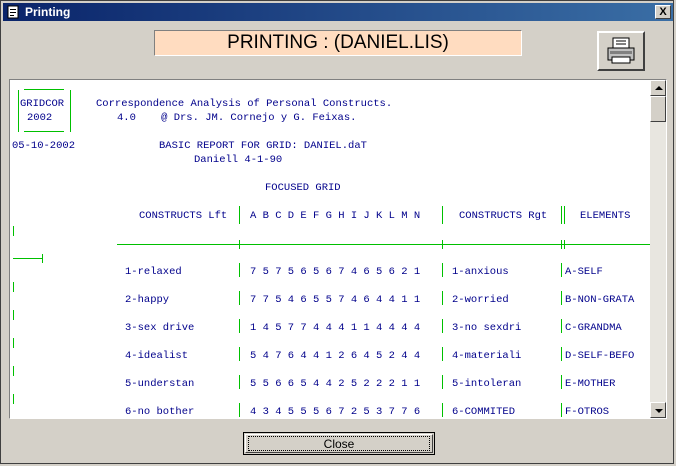 The height and width of the screenshot is (466, 676). Describe the element at coordinates (303, 188) in the screenshot. I see `focused-grid-title: FOCUSED GRID` at that location.